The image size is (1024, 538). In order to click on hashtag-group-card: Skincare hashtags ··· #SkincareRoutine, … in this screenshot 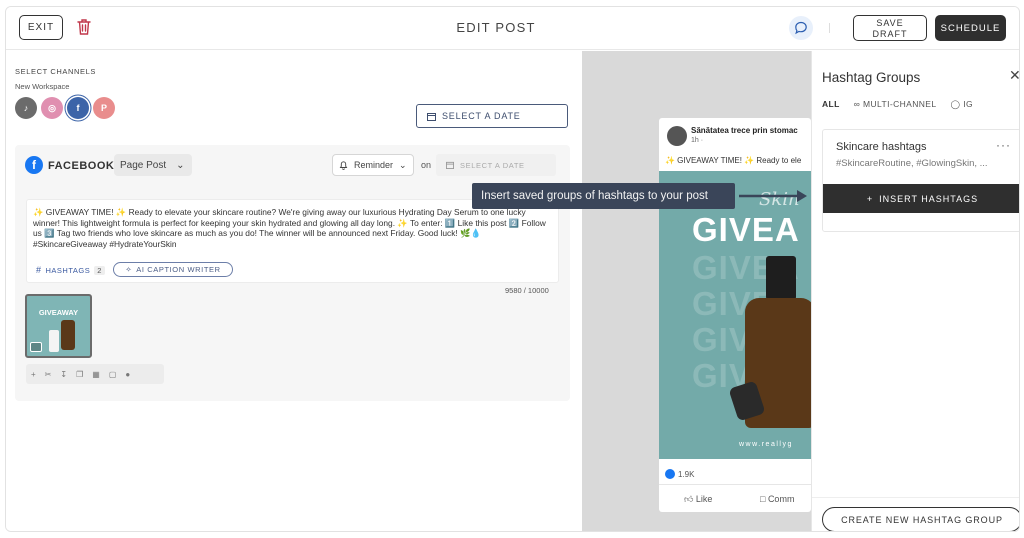, I will do `click(920, 180)`.